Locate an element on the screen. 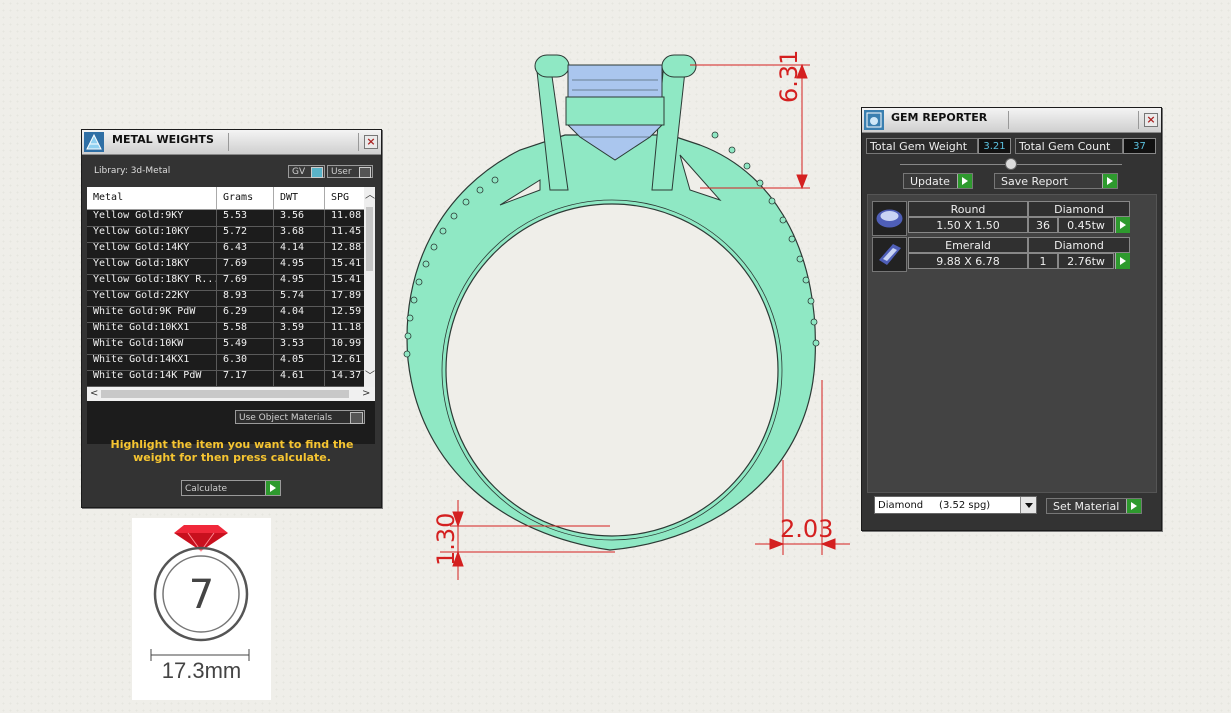 The height and width of the screenshot is (713, 1231). table-row: White Gold:10KX1 5.58 3.59 11.18 is located at coordinates (226, 330).